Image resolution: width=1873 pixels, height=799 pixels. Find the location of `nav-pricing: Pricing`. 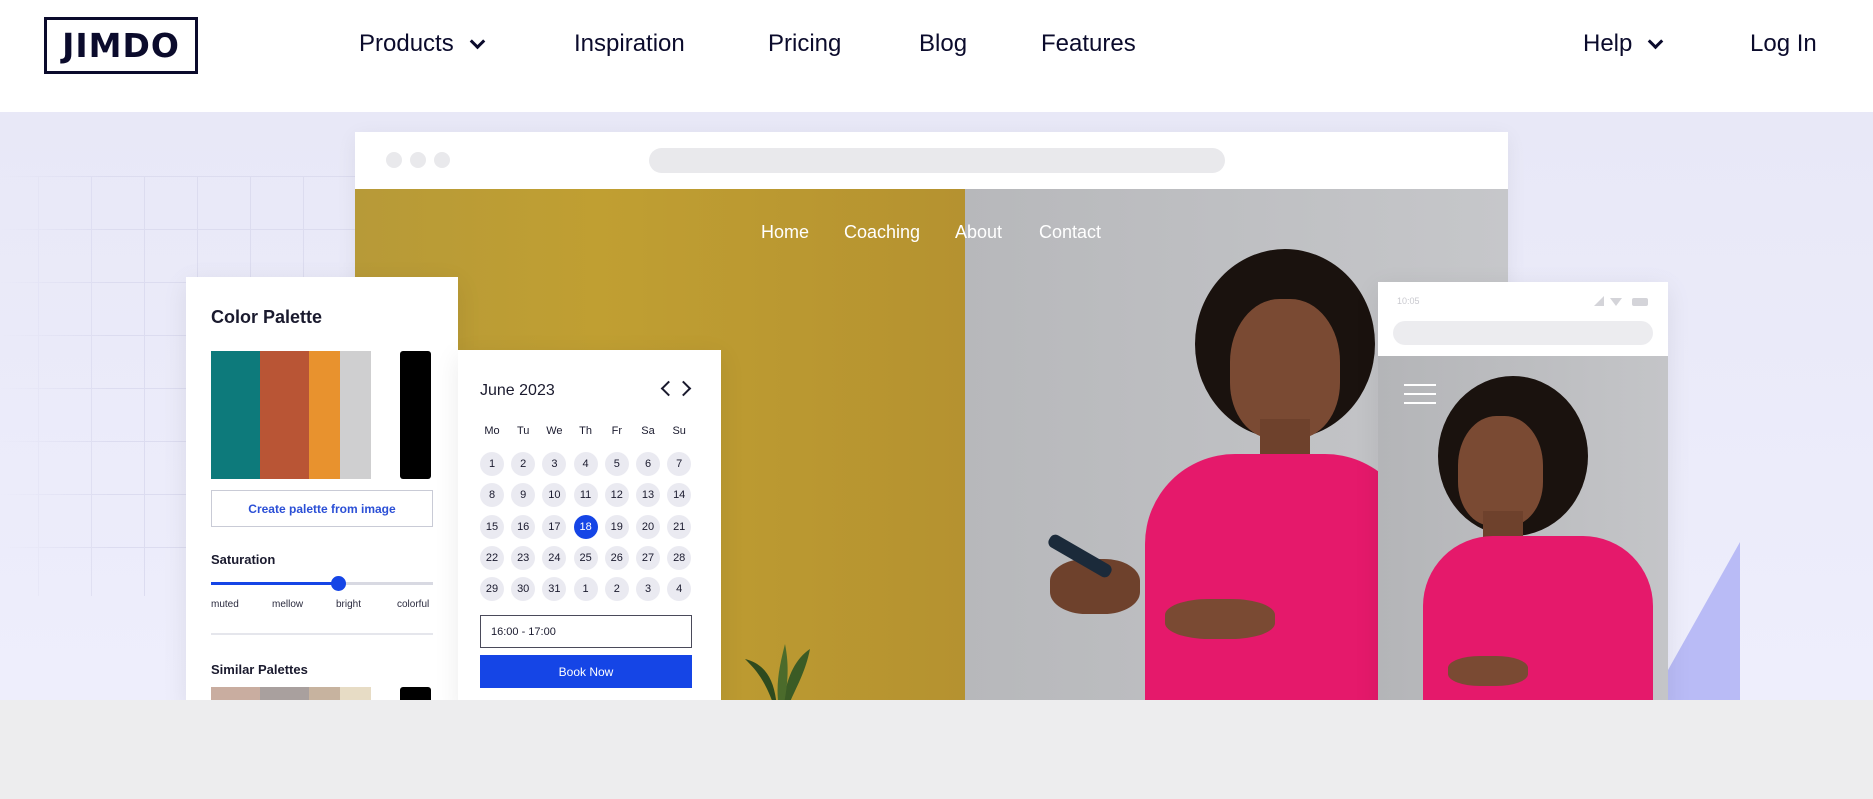

nav-pricing: Pricing is located at coordinates (804, 44).